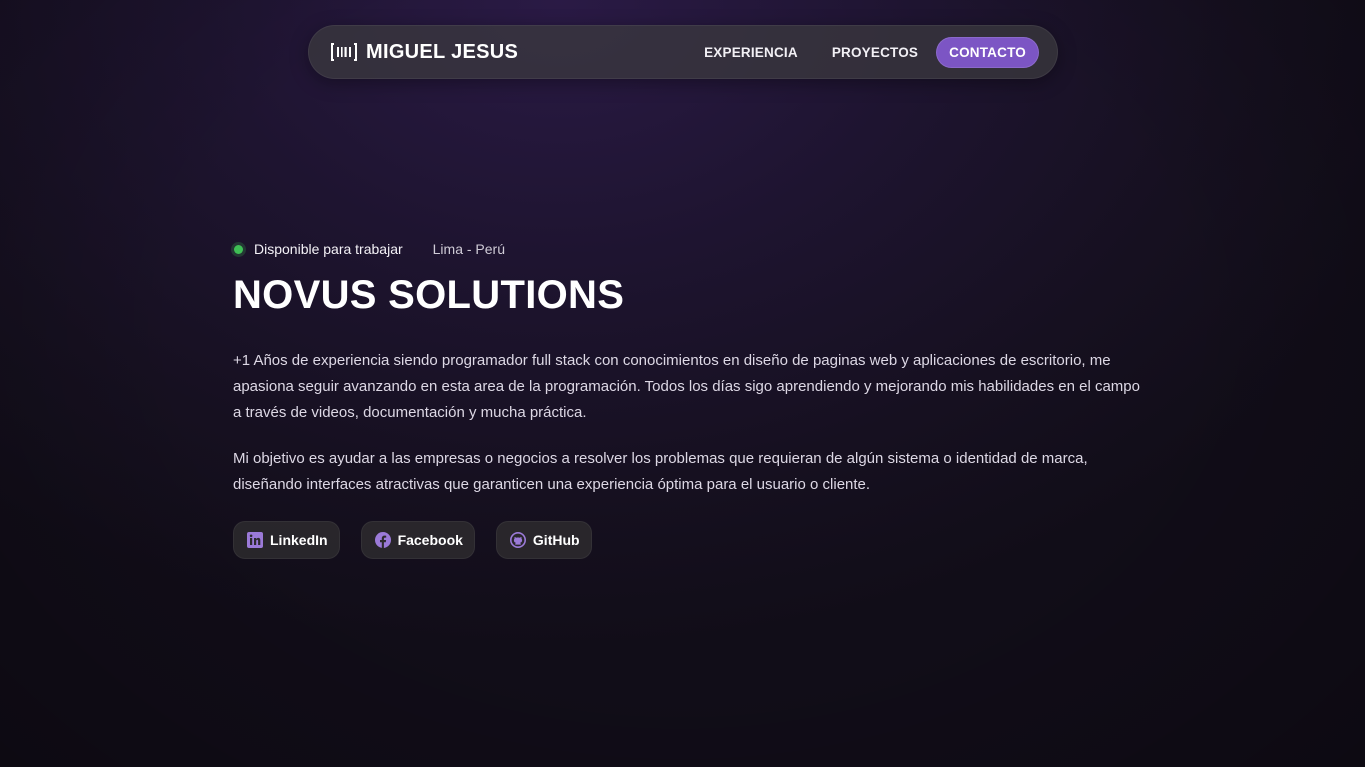  Describe the element at coordinates (382, 540) in the screenshot. I see `facebook-icon` at that location.